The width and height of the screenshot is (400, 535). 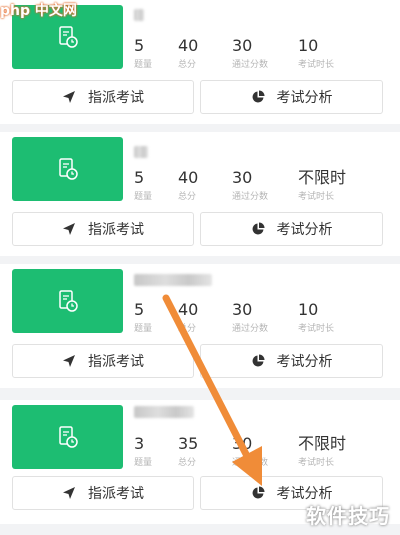 What do you see at coordinates (348, 516) in the screenshot?
I see `software-tips-watermark: 软件技巧` at bounding box center [348, 516].